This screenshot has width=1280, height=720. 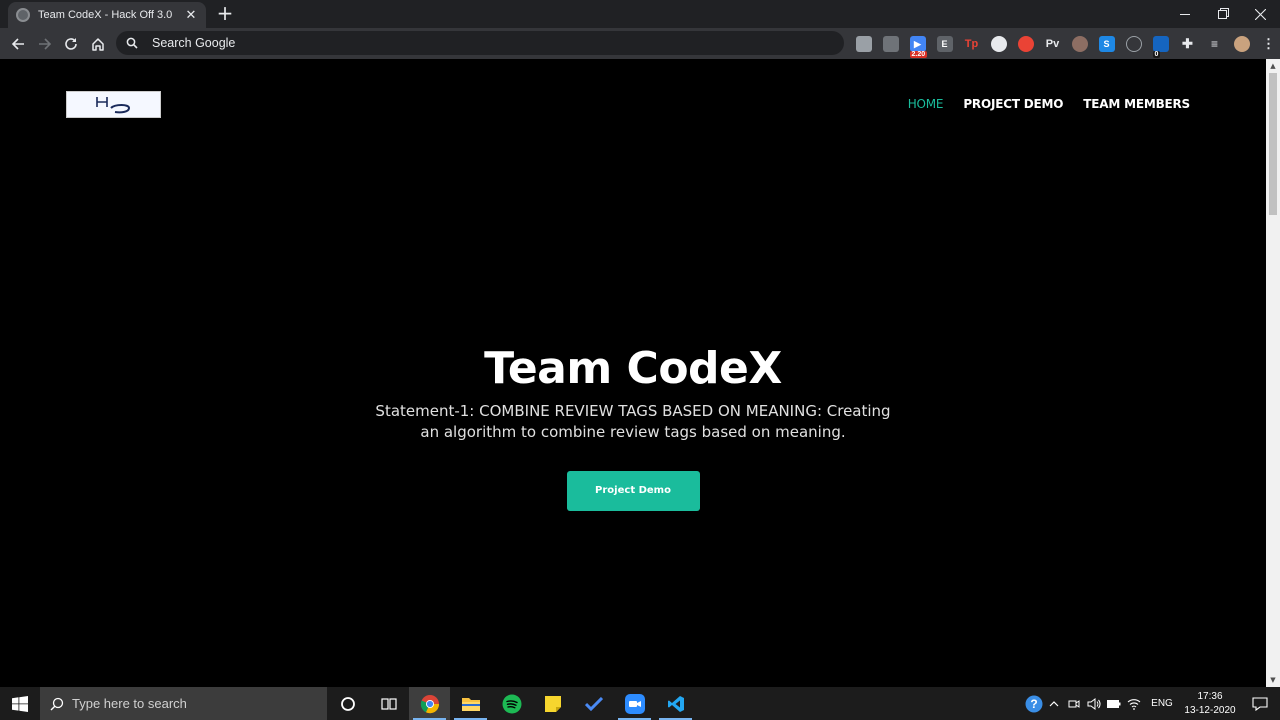 I want to click on restore-icon, so click(x=1222, y=14).